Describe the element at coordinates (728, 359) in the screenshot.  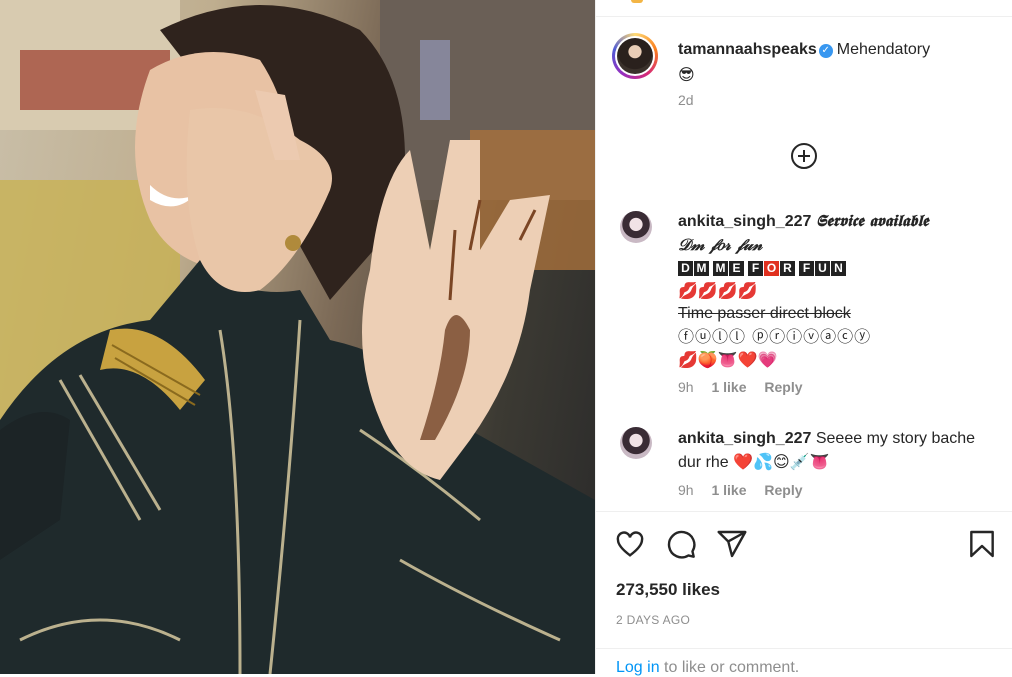
I see `comment-emojis: 💋🍑👅❤️💗` at that location.